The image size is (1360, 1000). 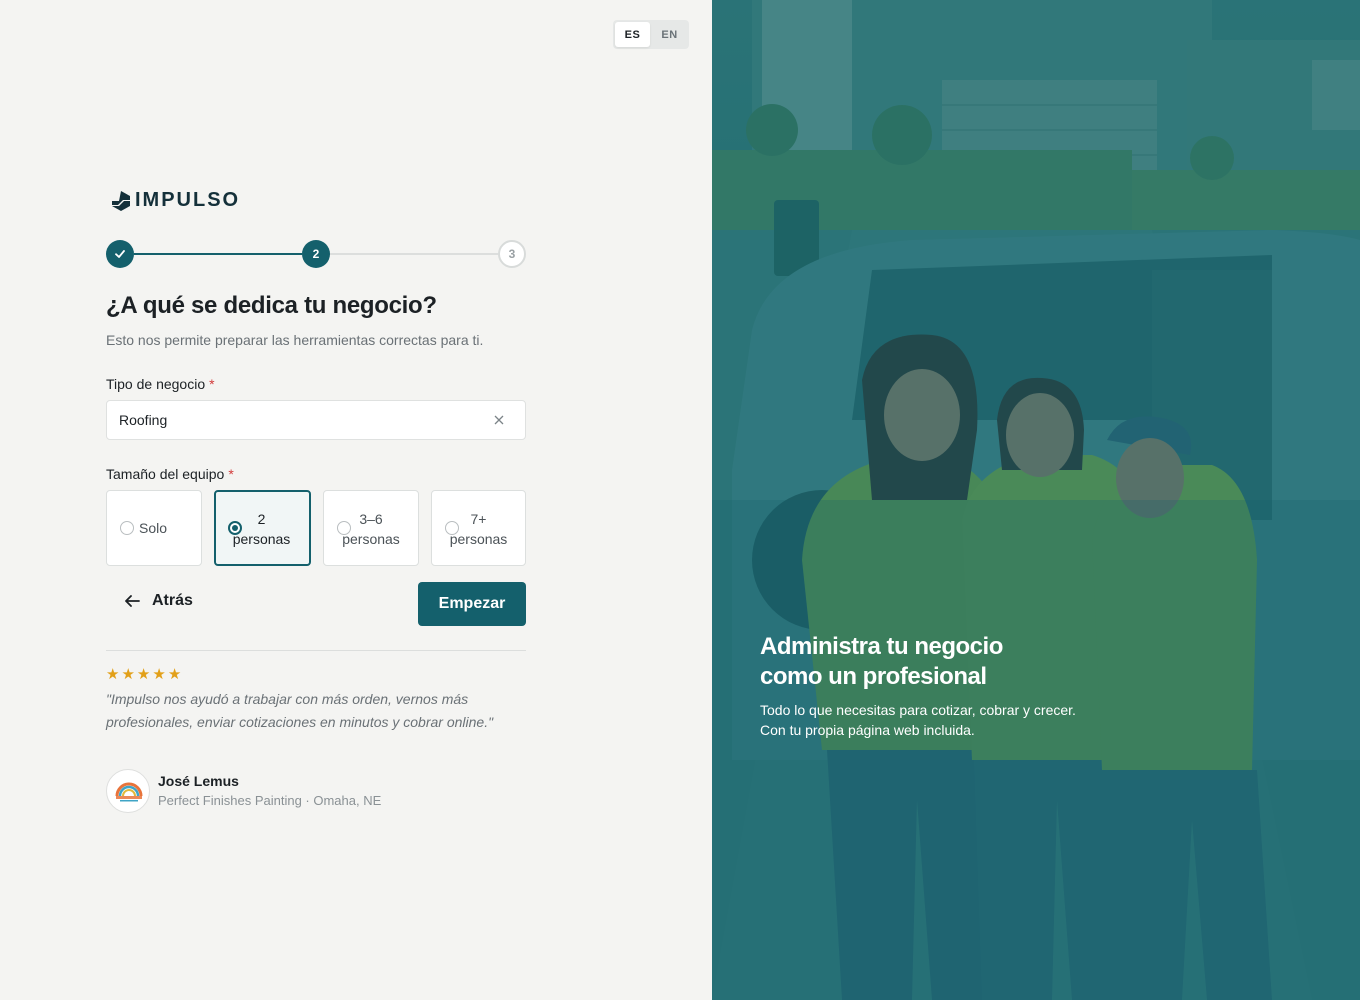 I want to click on back-label: Atrás, so click(x=172, y=600).